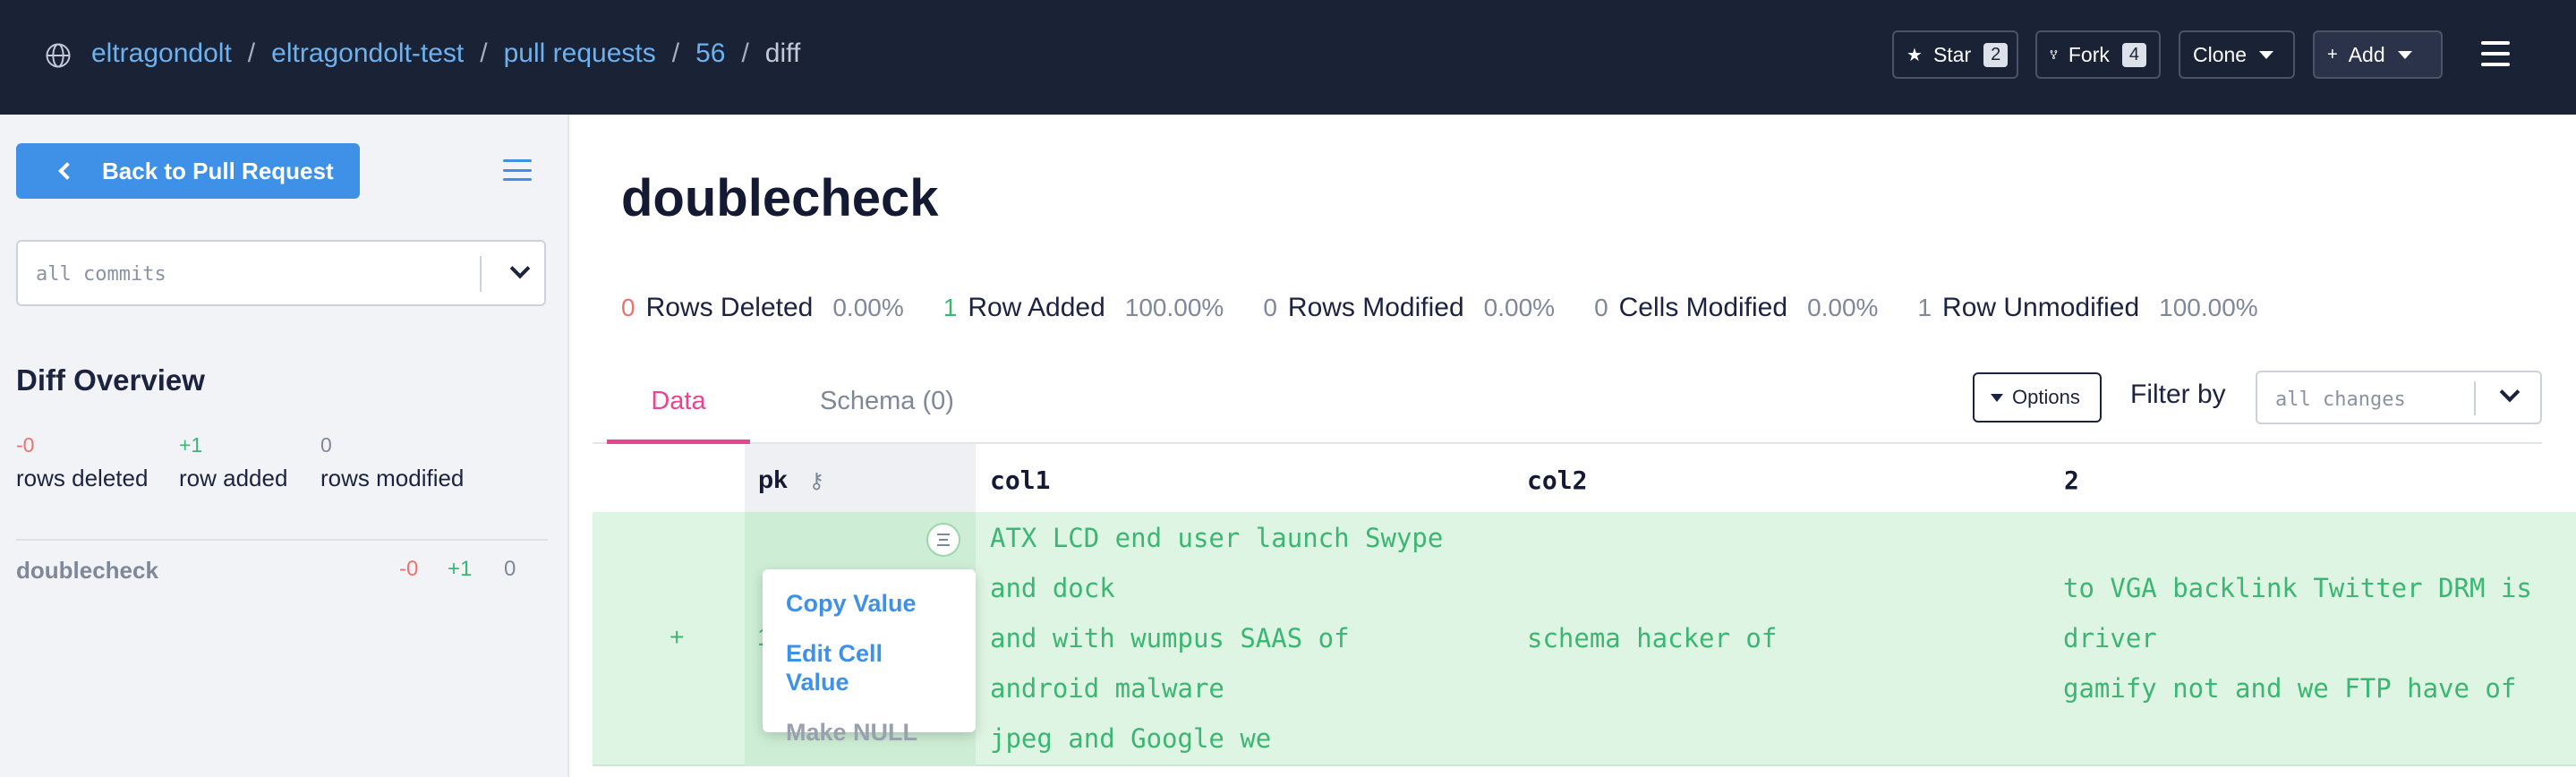  Describe the element at coordinates (1052, 588) in the screenshot. I see `cell-line: and dock` at that location.